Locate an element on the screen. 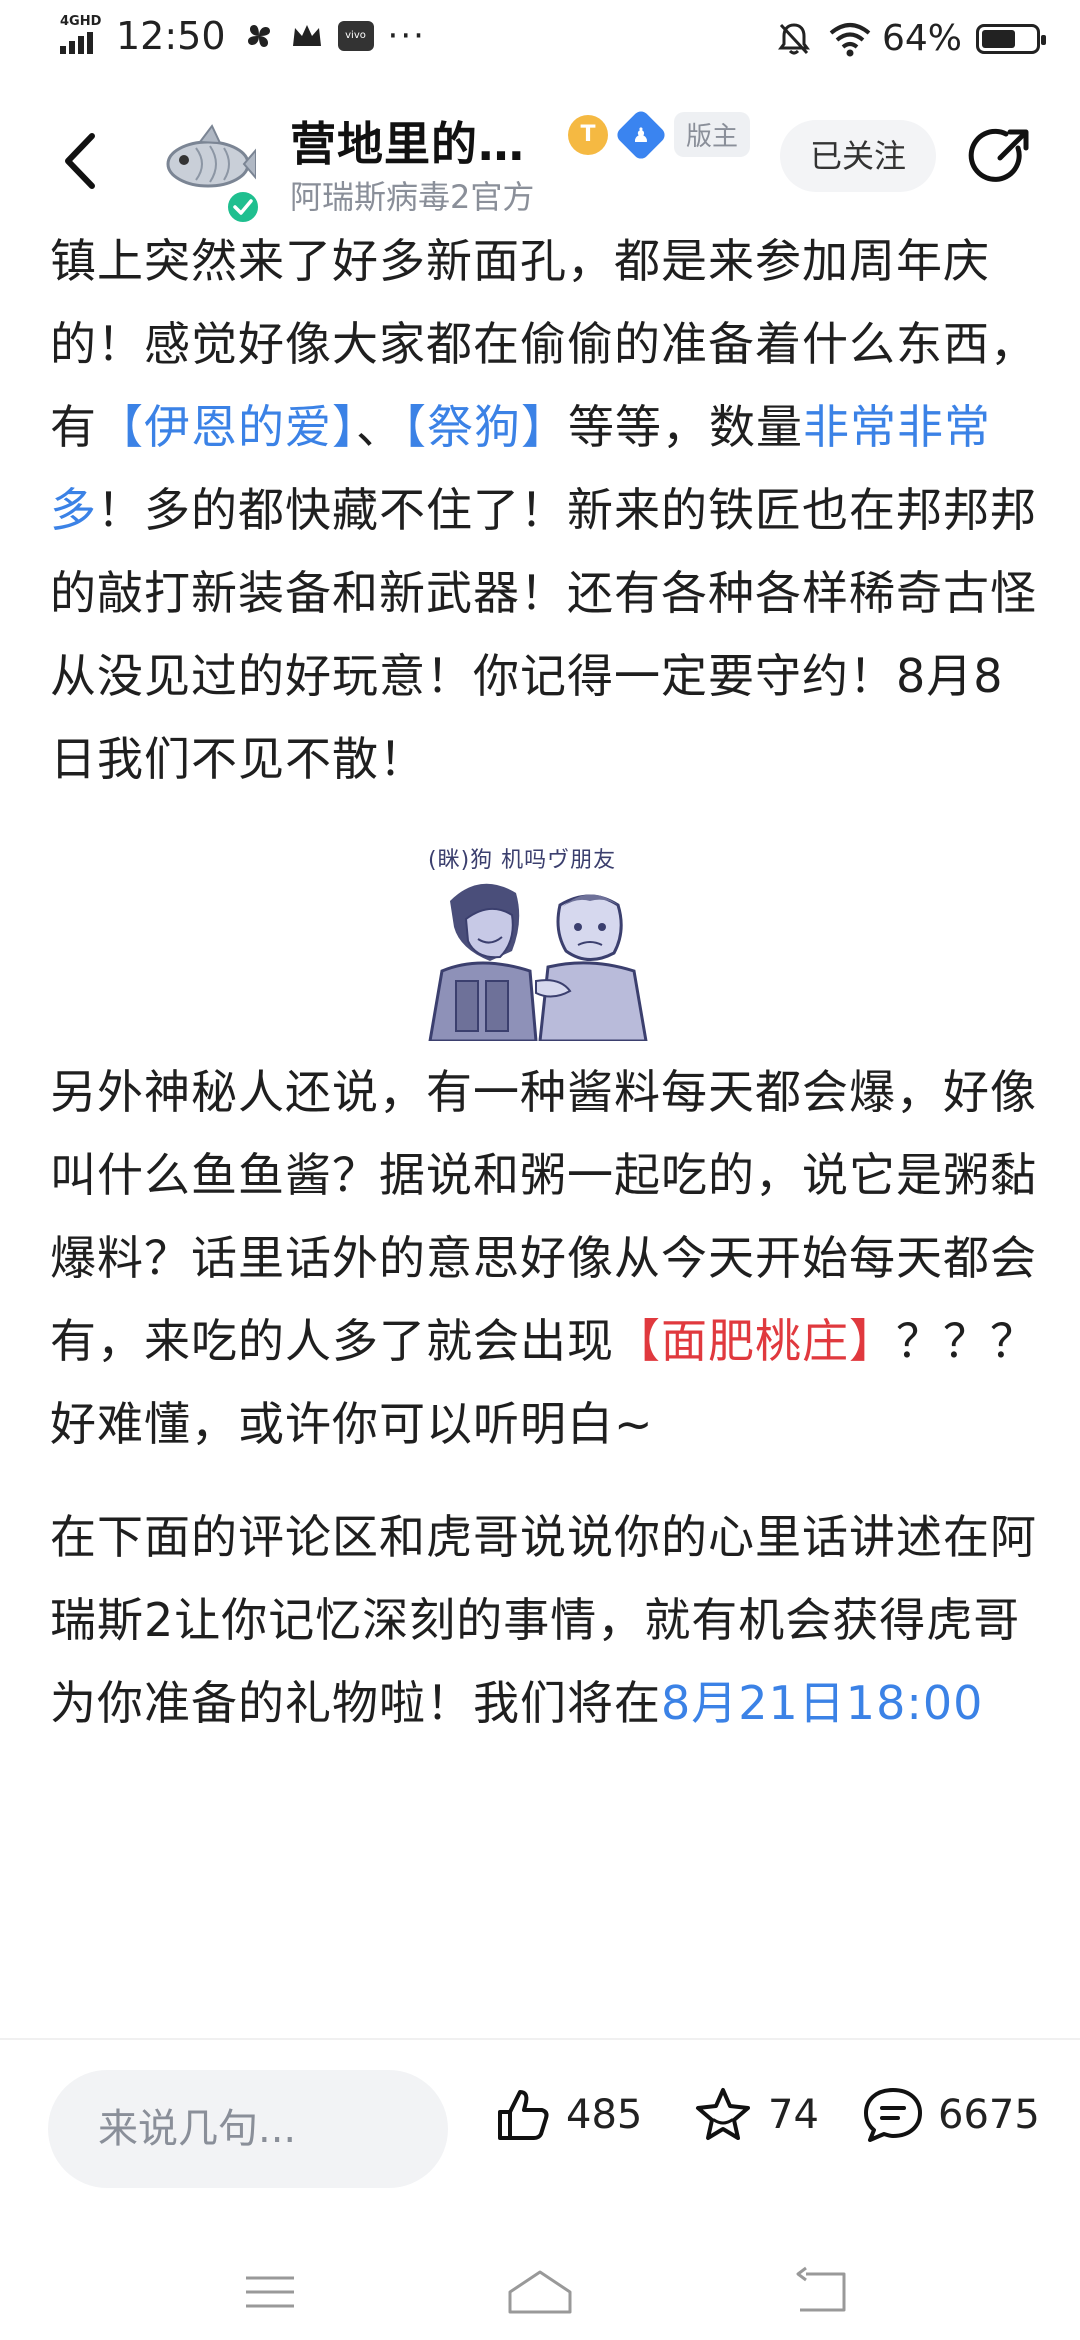 The image size is (1080, 2340). home-icon is located at coordinates (540, 2292).